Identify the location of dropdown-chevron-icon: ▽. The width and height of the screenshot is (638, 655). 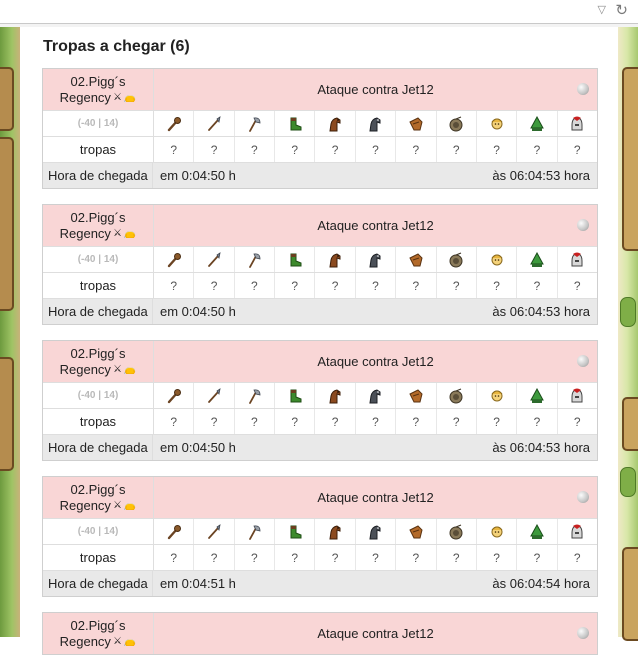
(602, 9).